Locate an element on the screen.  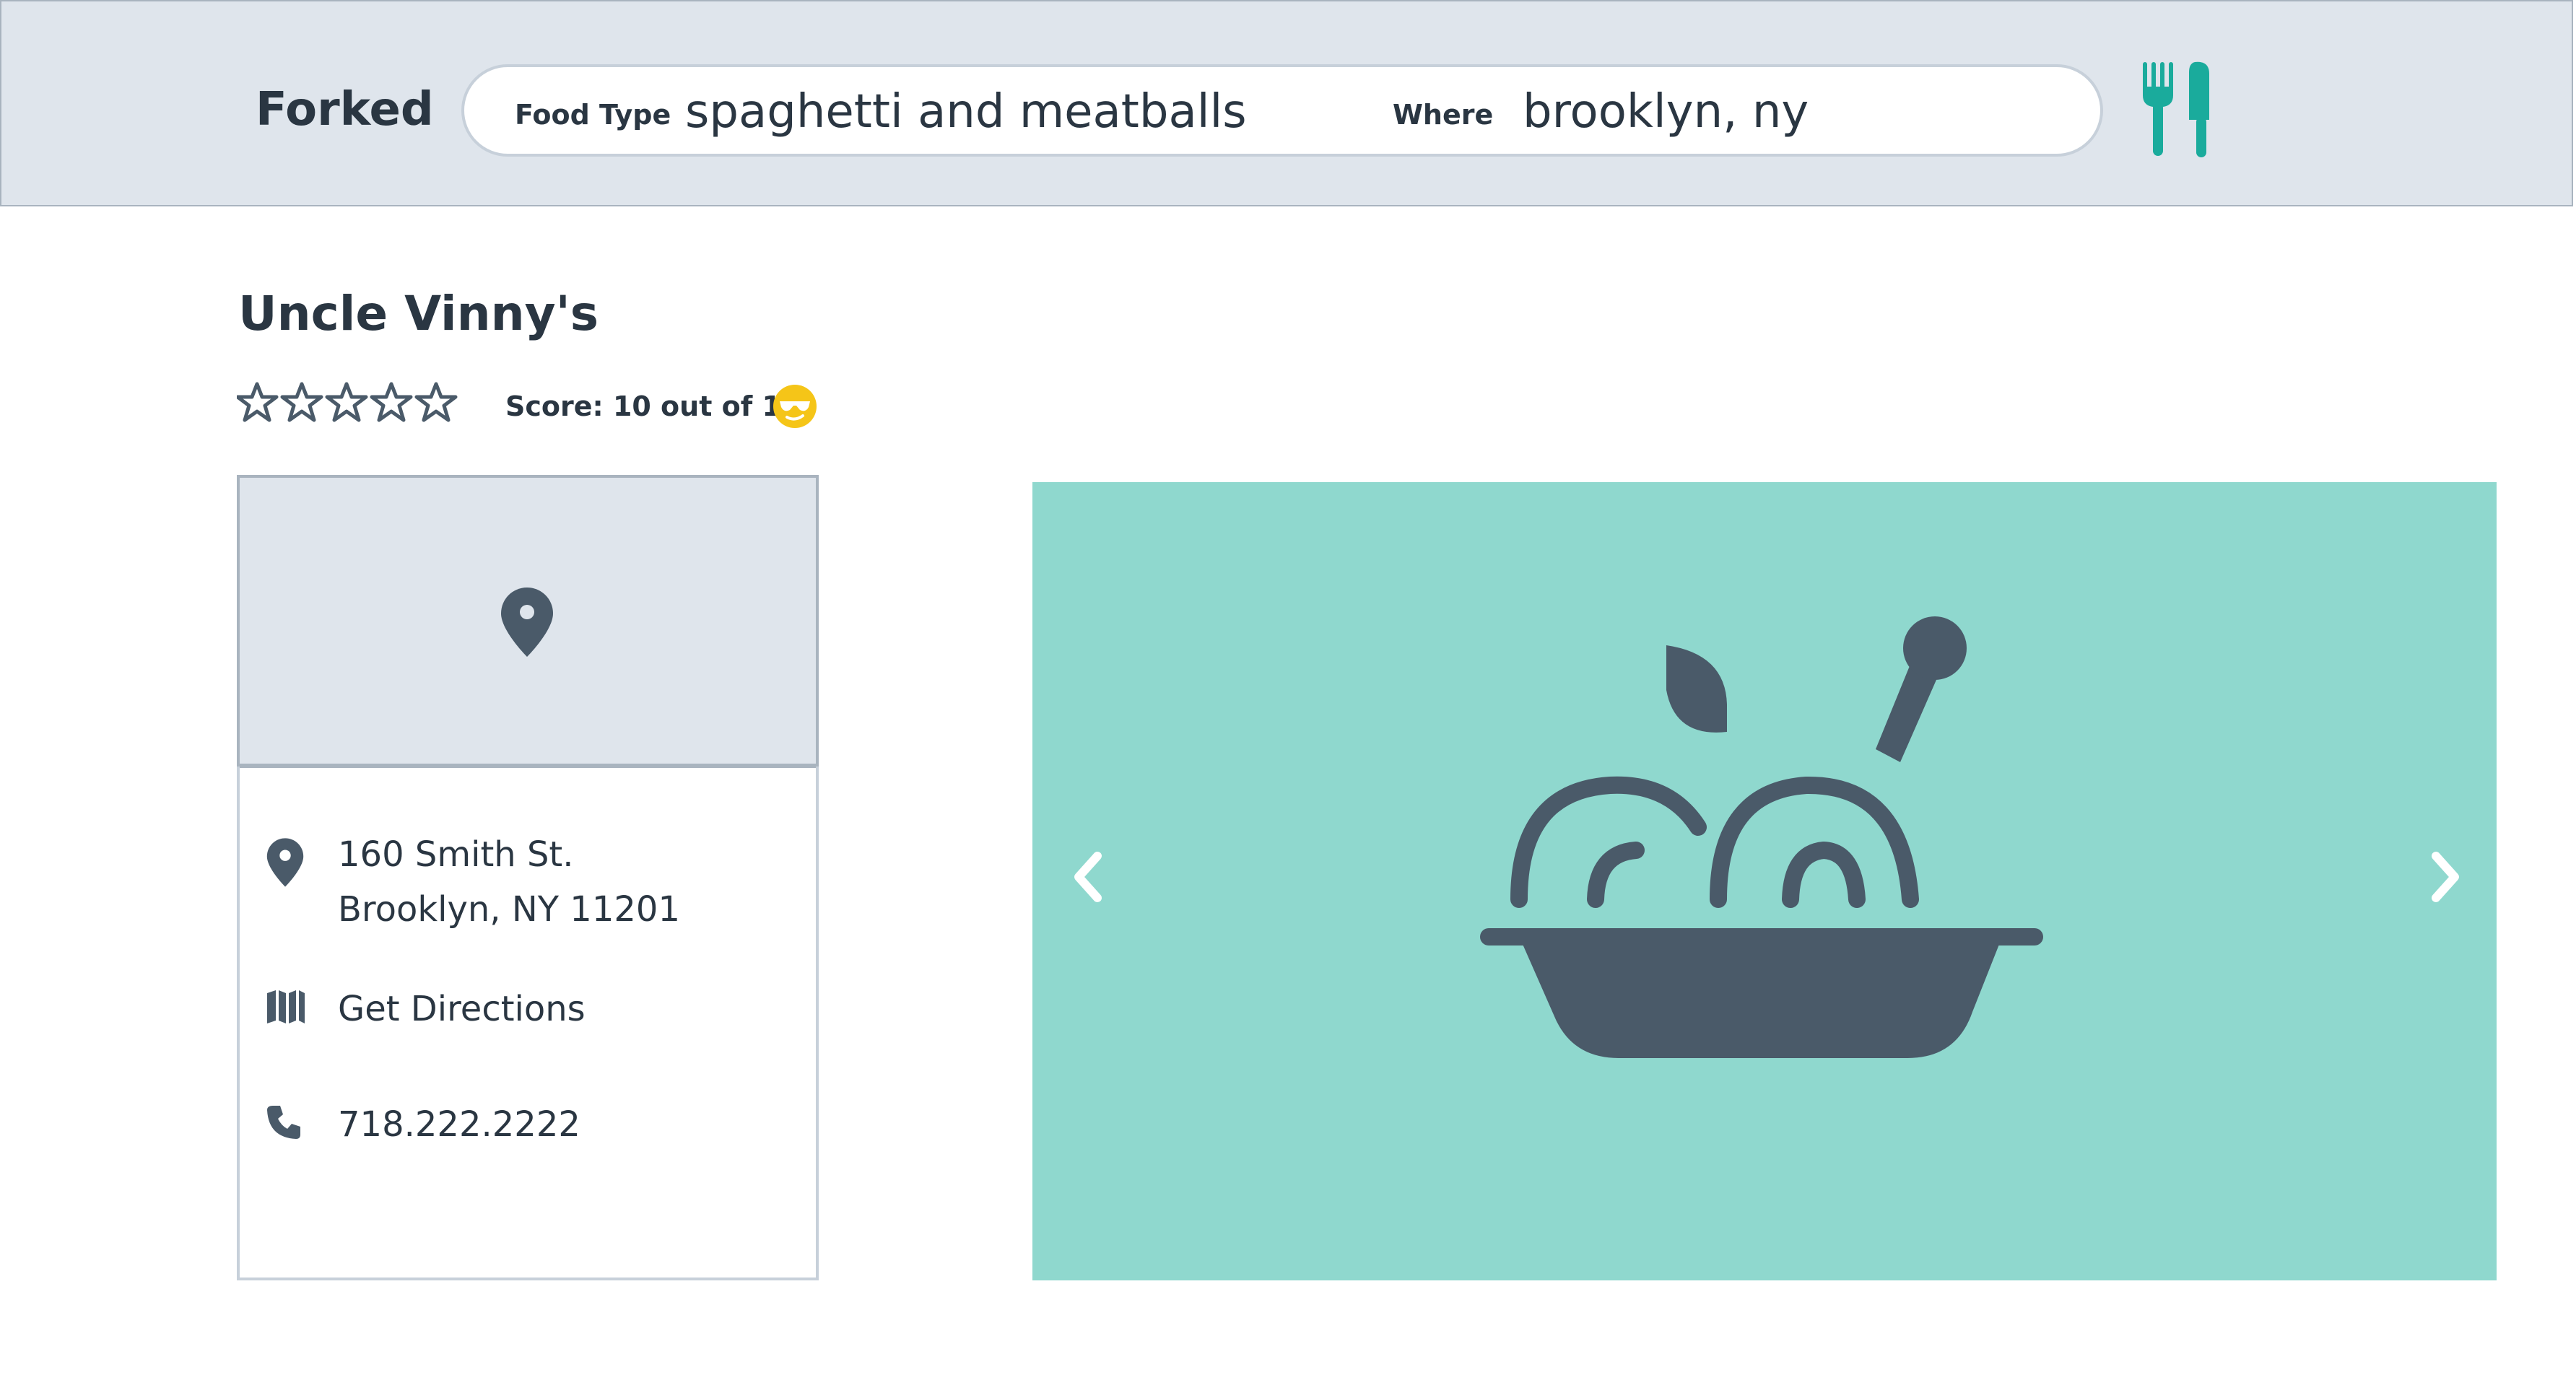
where-input: brooklyn, ny is located at coordinates (1666, 111).